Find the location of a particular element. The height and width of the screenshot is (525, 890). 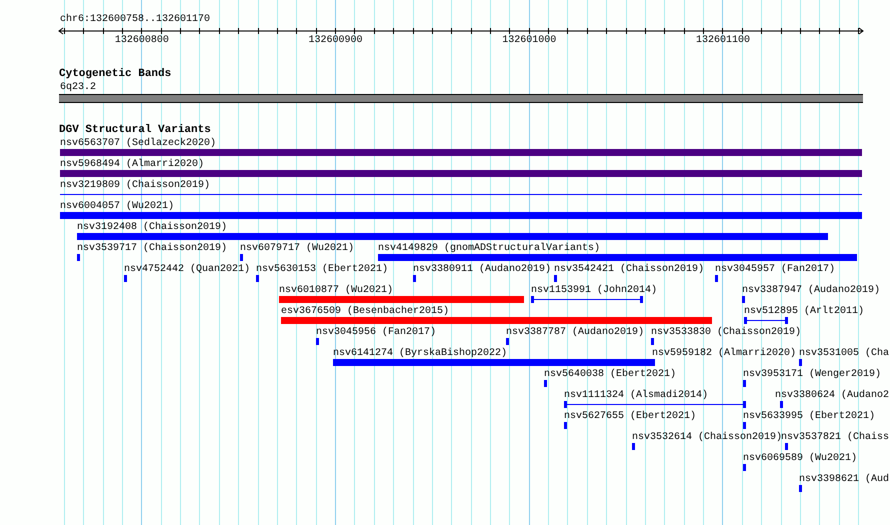

tick-label: 132601100 is located at coordinates (723, 41).